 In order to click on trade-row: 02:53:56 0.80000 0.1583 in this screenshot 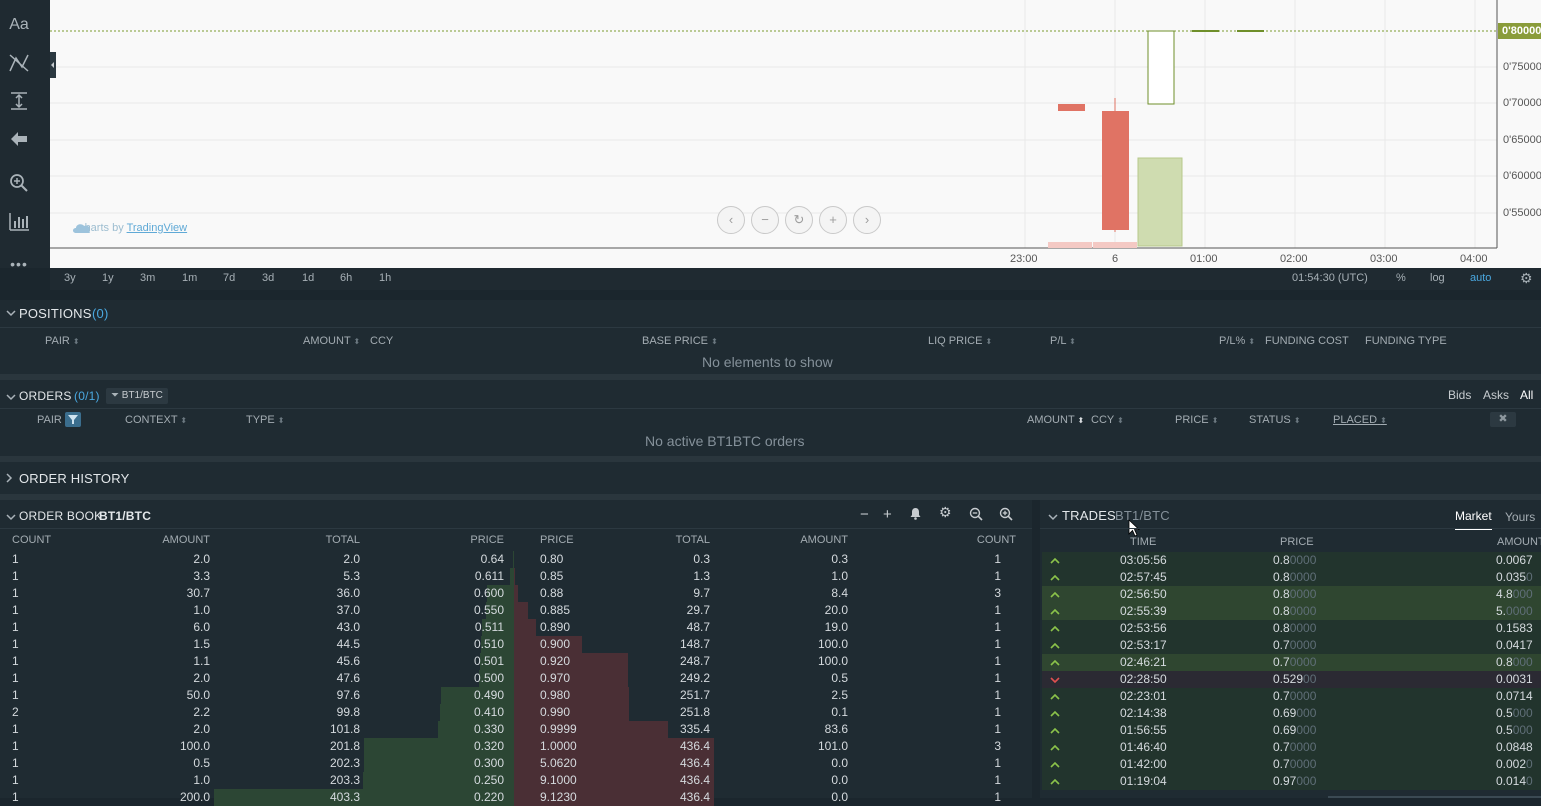, I will do `click(1291, 628)`.